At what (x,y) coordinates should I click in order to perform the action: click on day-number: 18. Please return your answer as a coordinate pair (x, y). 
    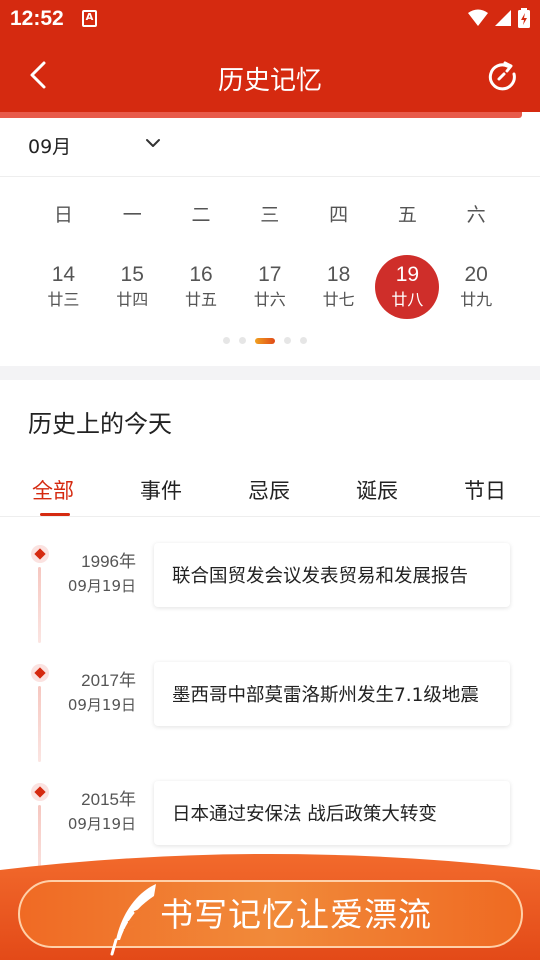
    Looking at the image, I should click on (338, 274).